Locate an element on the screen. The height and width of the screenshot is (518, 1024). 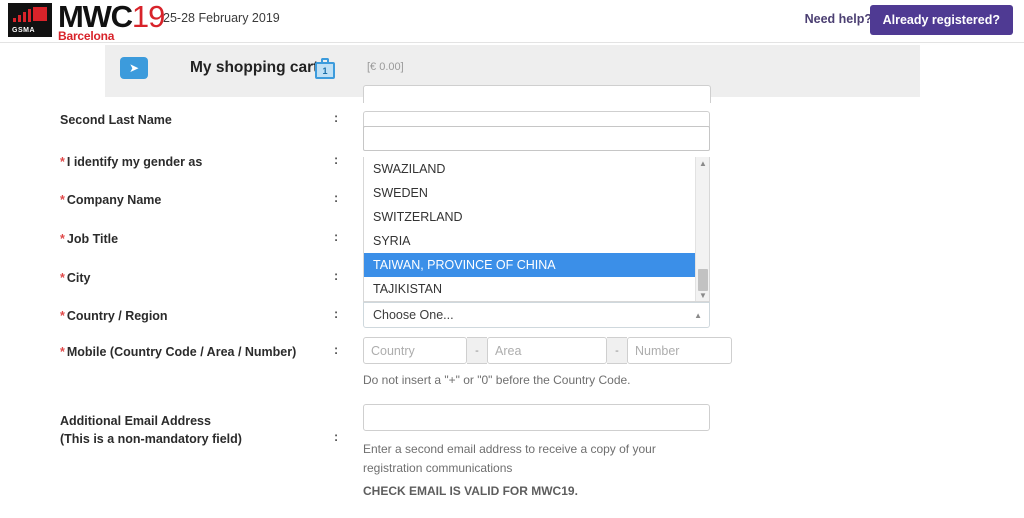
label-country-region-text: Country / Region is located at coordinates (117, 316).